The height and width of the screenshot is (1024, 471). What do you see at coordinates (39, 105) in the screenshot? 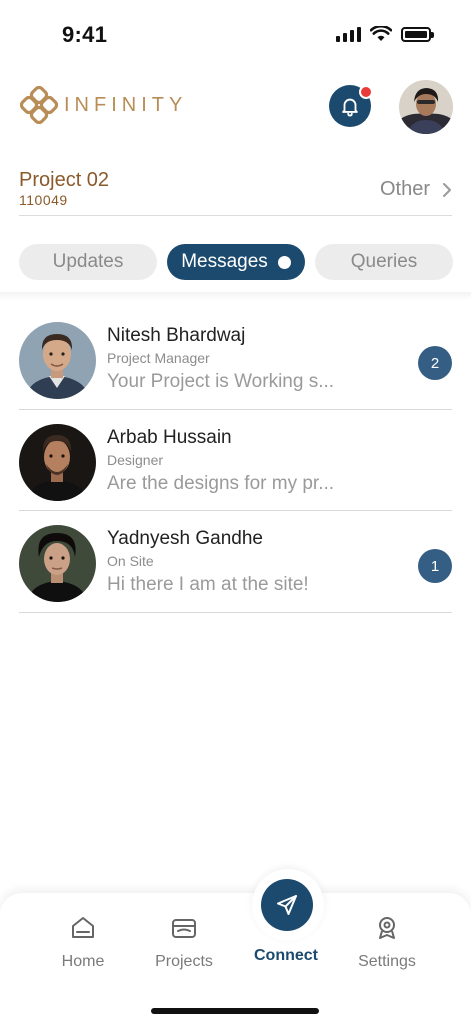
I see `infinity-logo-icon` at bounding box center [39, 105].